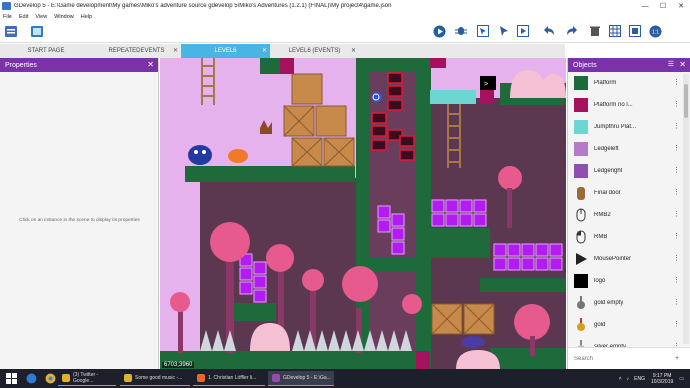 Image resolution: width=690 pixels, height=388 pixels. Describe the element at coordinates (581, 83) in the screenshot. I see `dark-green-square-icon` at that location.